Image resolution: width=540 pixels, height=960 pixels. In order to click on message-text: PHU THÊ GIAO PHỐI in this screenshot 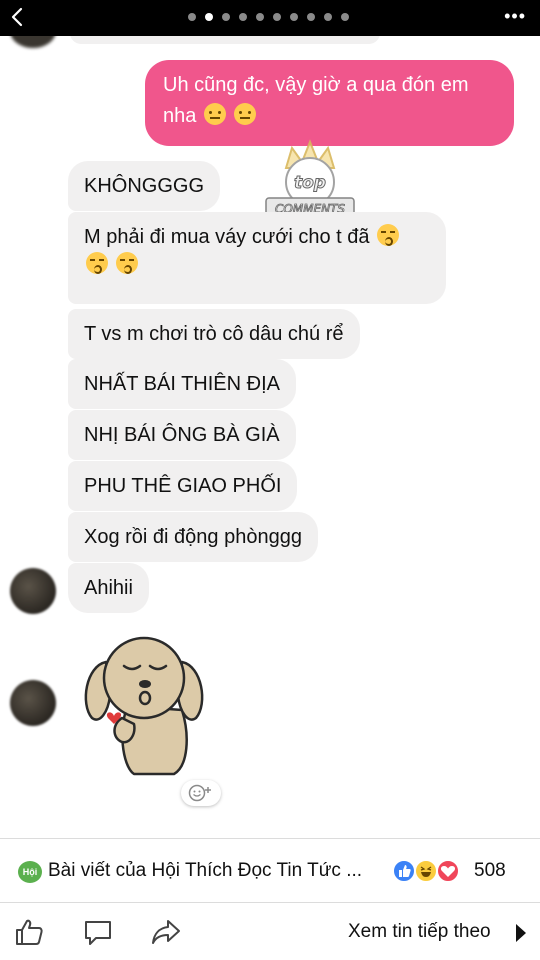, I will do `click(183, 486)`.